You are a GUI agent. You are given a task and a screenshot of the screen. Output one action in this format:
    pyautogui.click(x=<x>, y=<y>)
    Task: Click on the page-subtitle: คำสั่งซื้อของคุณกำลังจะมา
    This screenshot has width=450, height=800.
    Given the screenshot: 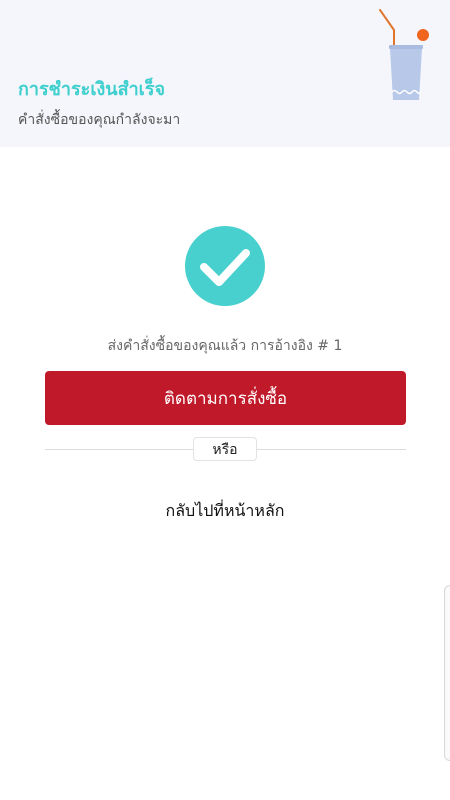 What is the action you would take?
    pyautogui.click(x=99, y=120)
    